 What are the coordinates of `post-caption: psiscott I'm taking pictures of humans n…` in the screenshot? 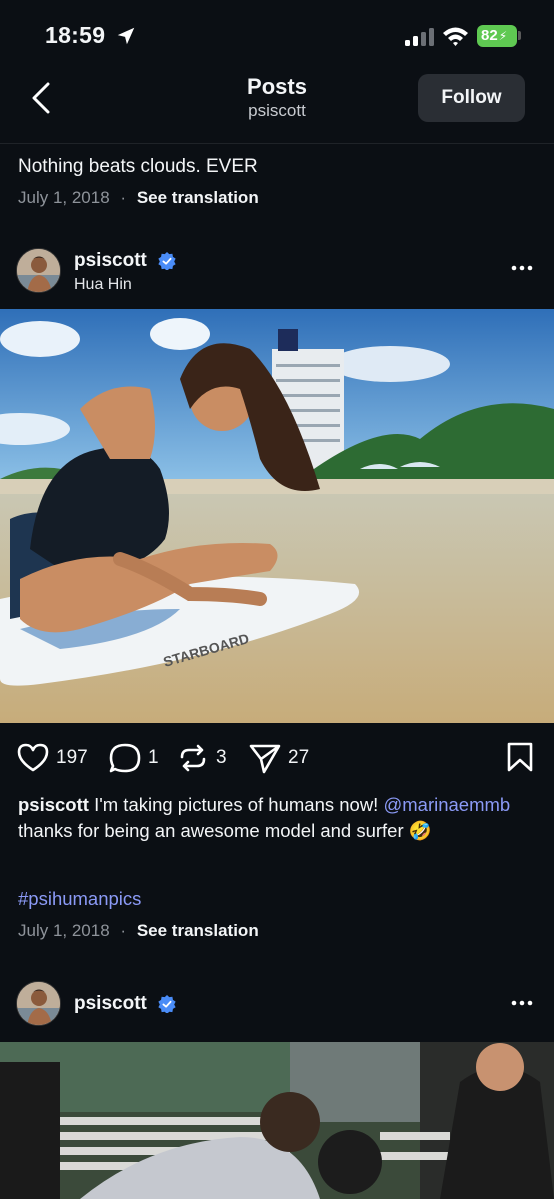 It's located at (280, 818).